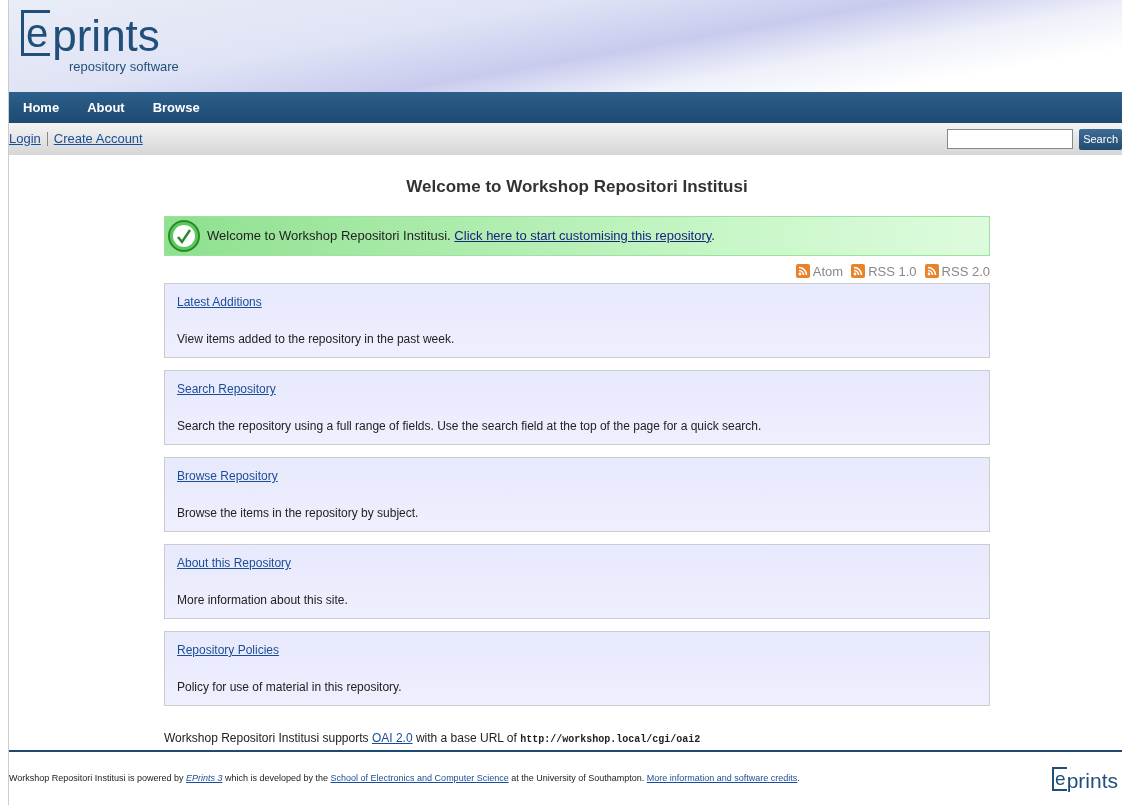  What do you see at coordinates (263, 600) in the screenshot?
I see `section-description: More information about this site.` at bounding box center [263, 600].